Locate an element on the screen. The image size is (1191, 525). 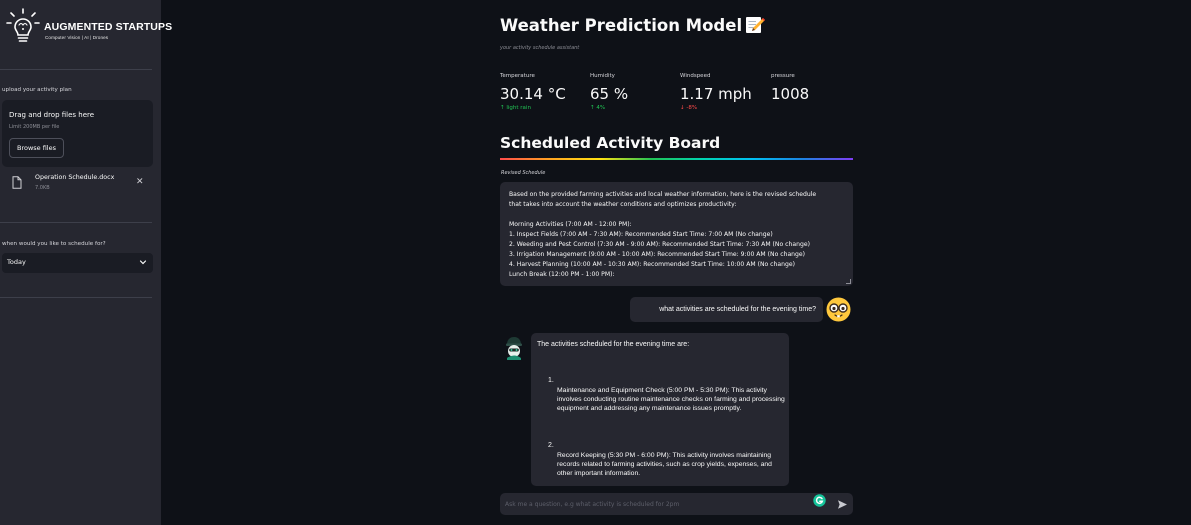
schedule-select-value: Today is located at coordinates (16, 262).